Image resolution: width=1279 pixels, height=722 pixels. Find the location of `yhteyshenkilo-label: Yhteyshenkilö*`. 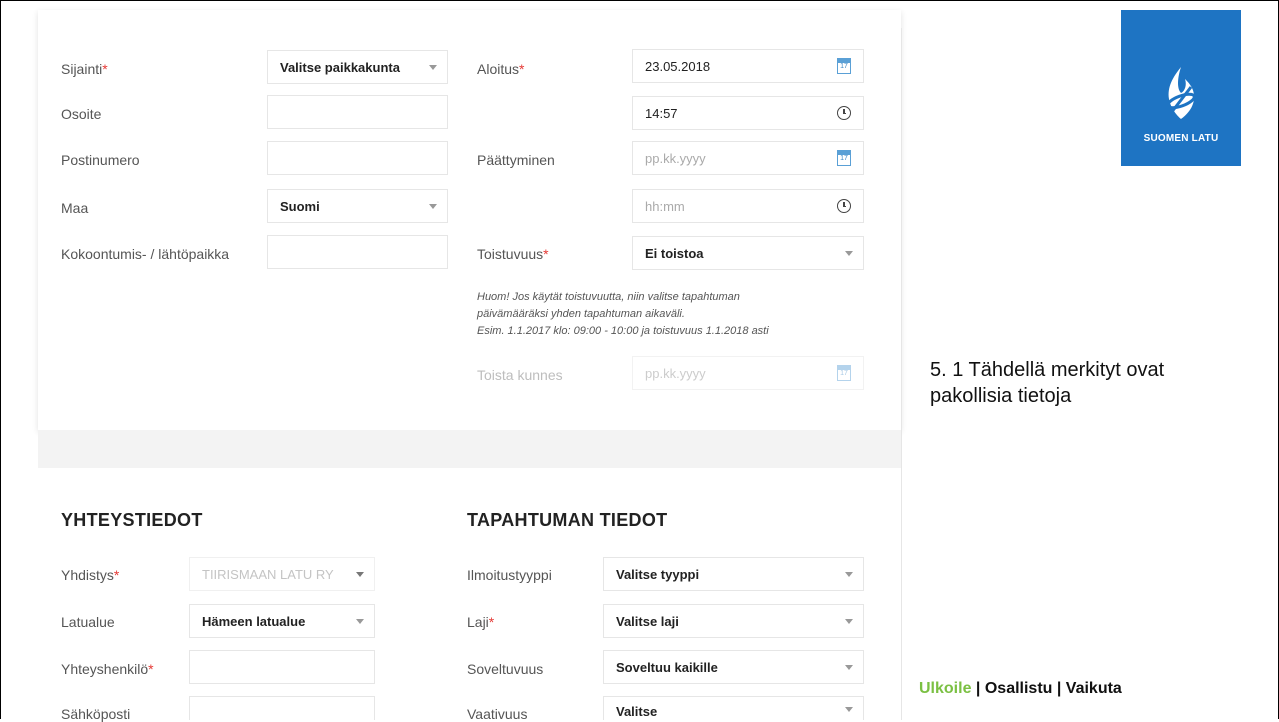

yhteyshenkilo-label: Yhteyshenkilö* is located at coordinates (107, 669).